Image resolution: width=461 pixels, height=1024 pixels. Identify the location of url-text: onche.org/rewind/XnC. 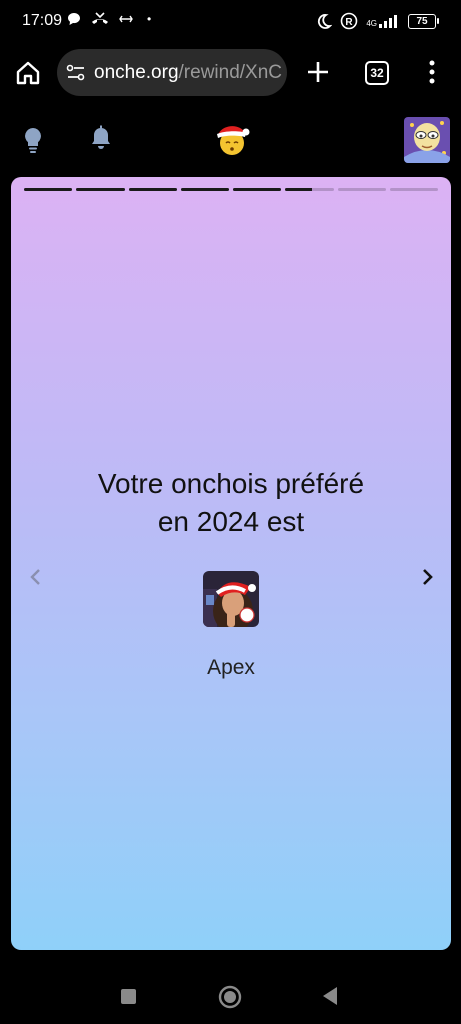
(188, 73).